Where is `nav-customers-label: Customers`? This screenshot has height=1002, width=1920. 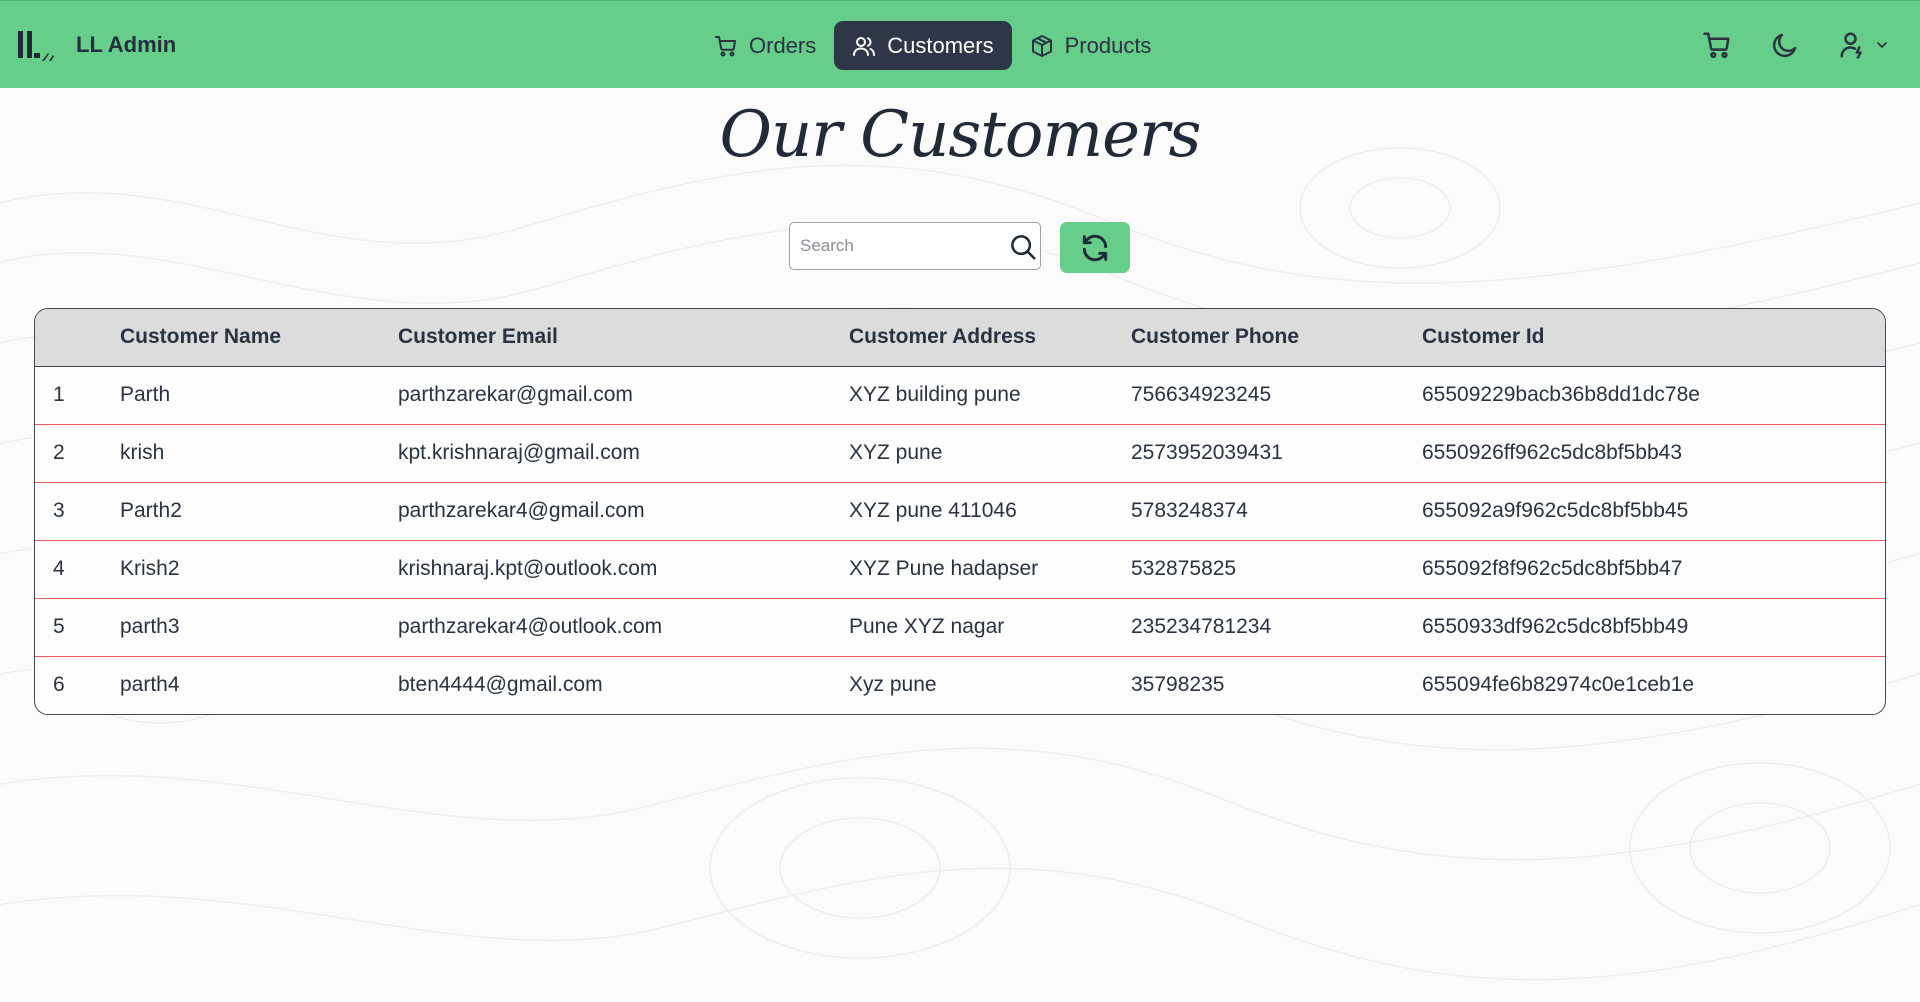
nav-customers-label: Customers is located at coordinates (940, 45).